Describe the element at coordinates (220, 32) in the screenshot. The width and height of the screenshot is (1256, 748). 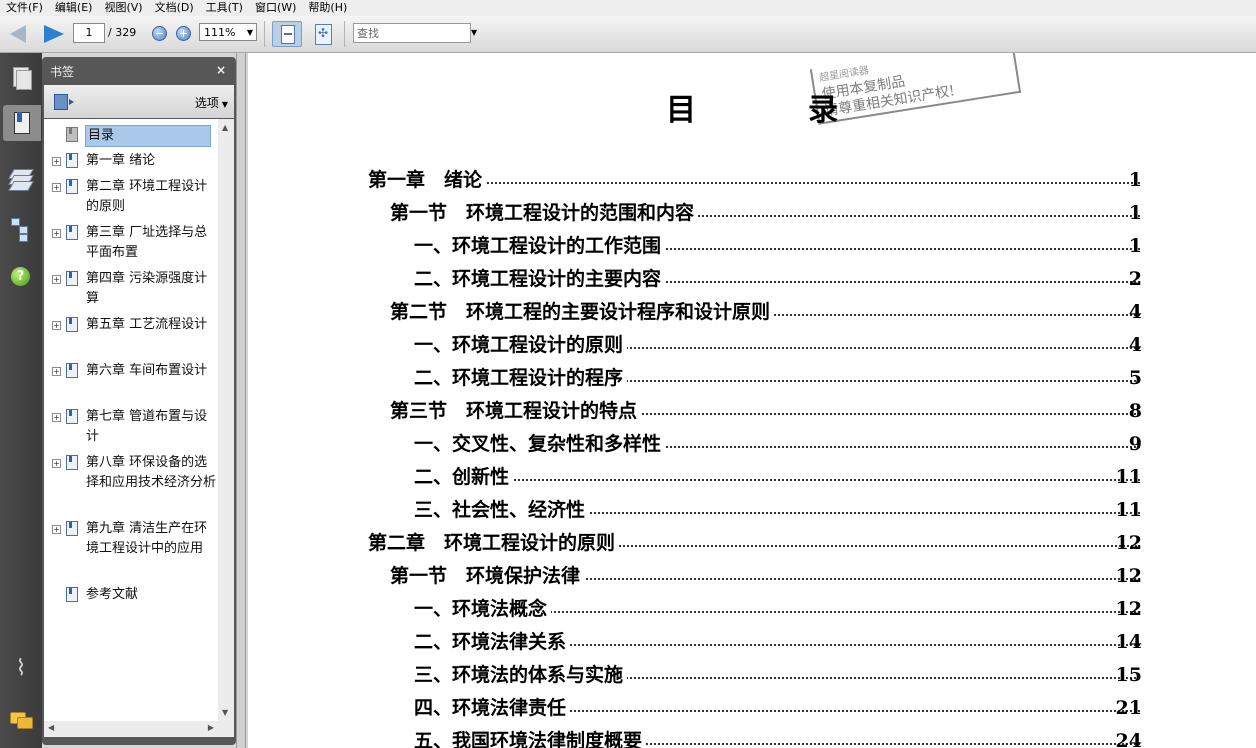
I see `zoom-value: 111%` at that location.